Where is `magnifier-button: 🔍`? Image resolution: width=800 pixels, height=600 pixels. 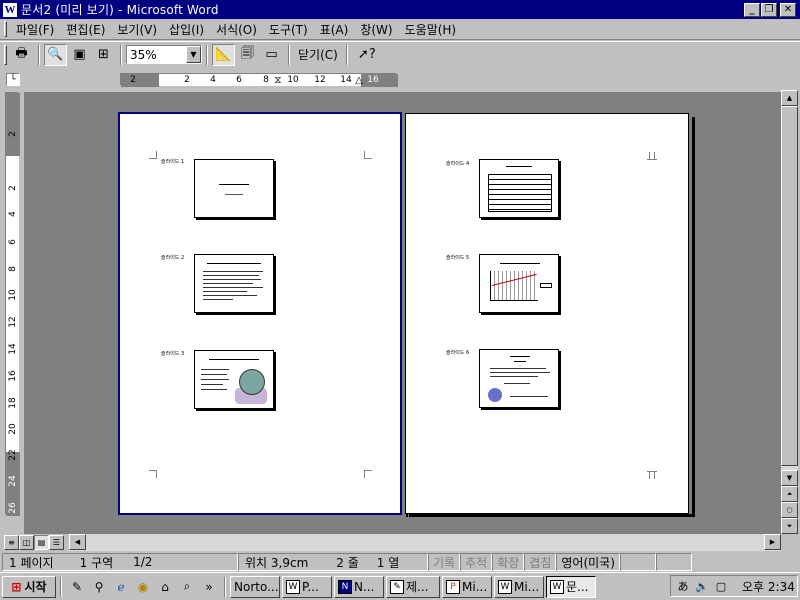 magnifier-button: 🔍 is located at coordinates (55, 54).